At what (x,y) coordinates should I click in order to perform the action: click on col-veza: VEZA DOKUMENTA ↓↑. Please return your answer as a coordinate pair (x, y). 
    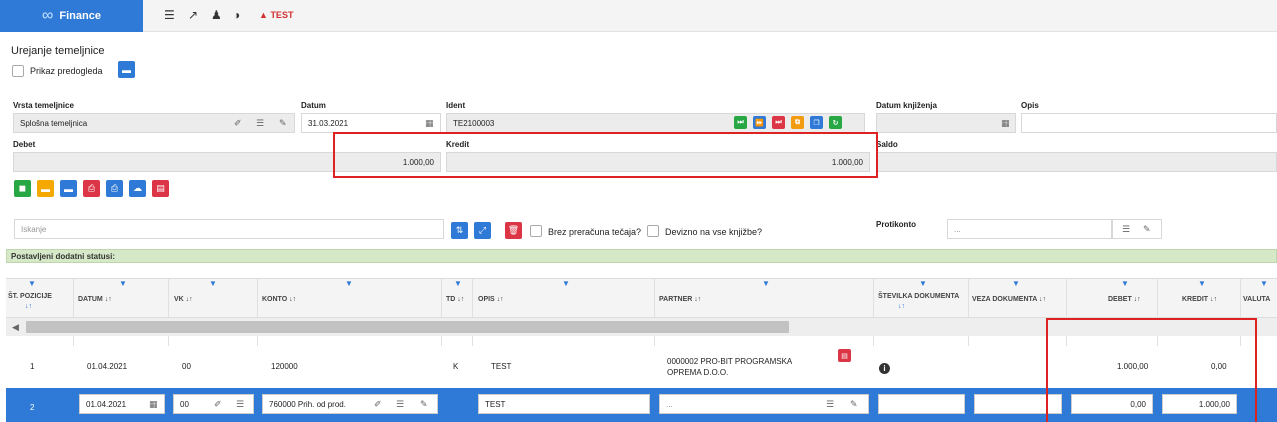
    Looking at the image, I should click on (1009, 299).